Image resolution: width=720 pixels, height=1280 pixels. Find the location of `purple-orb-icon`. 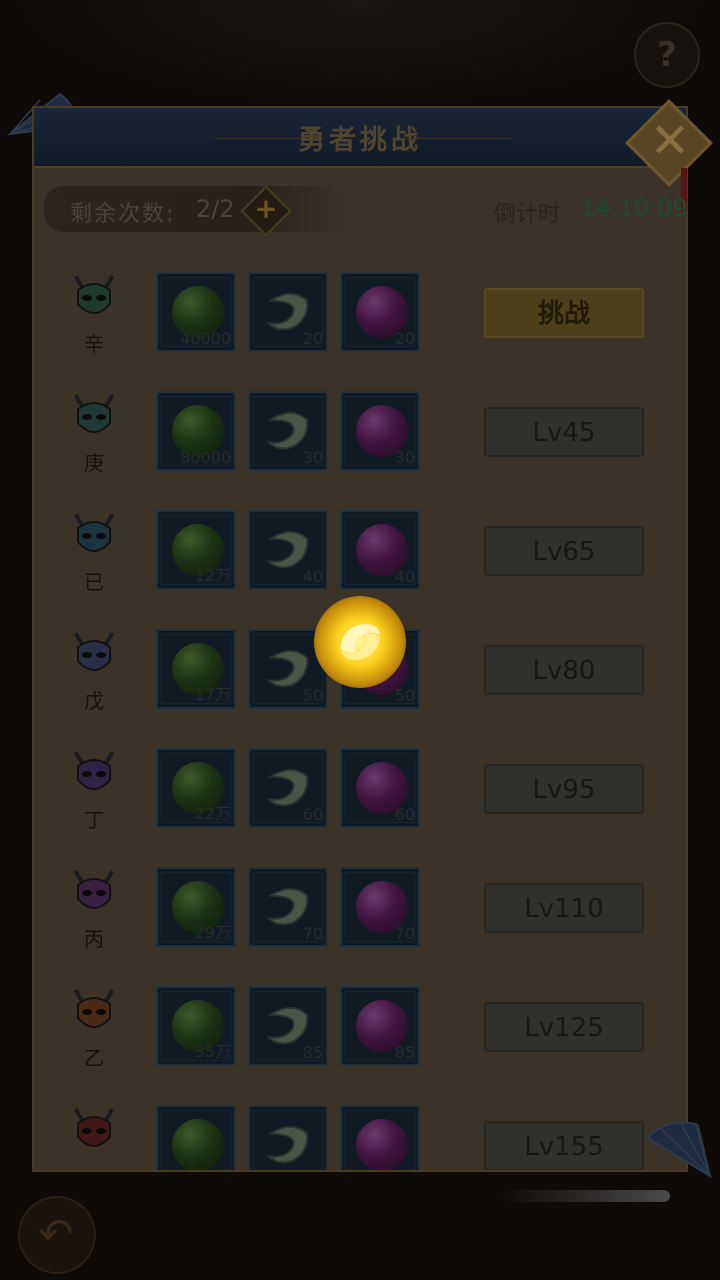

purple-orb-icon is located at coordinates (382, 1144).